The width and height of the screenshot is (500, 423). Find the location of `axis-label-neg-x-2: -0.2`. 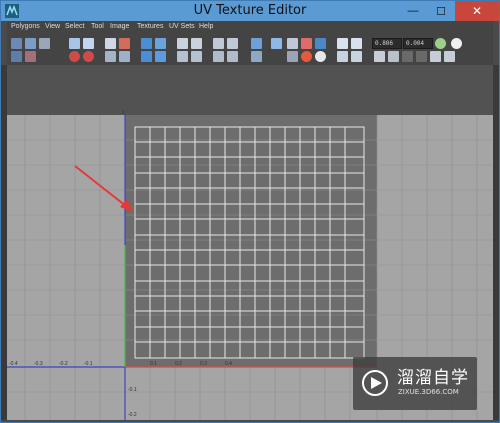

axis-label-neg-x-2: -0.2 is located at coordinates (63, 364).